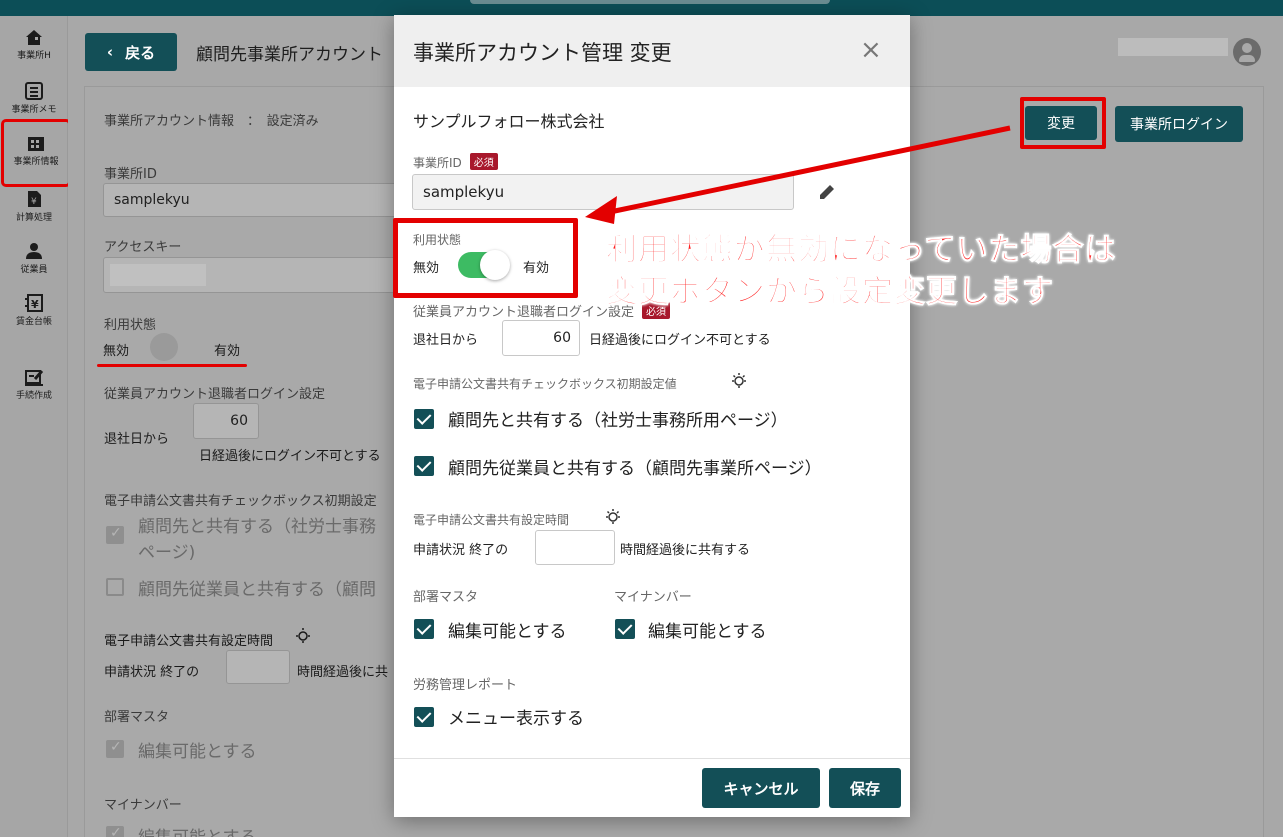 The height and width of the screenshot is (837, 1283). What do you see at coordinates (652, 758) in the screenshot?
I see `footer-divider` at bounding box center [652, 758].